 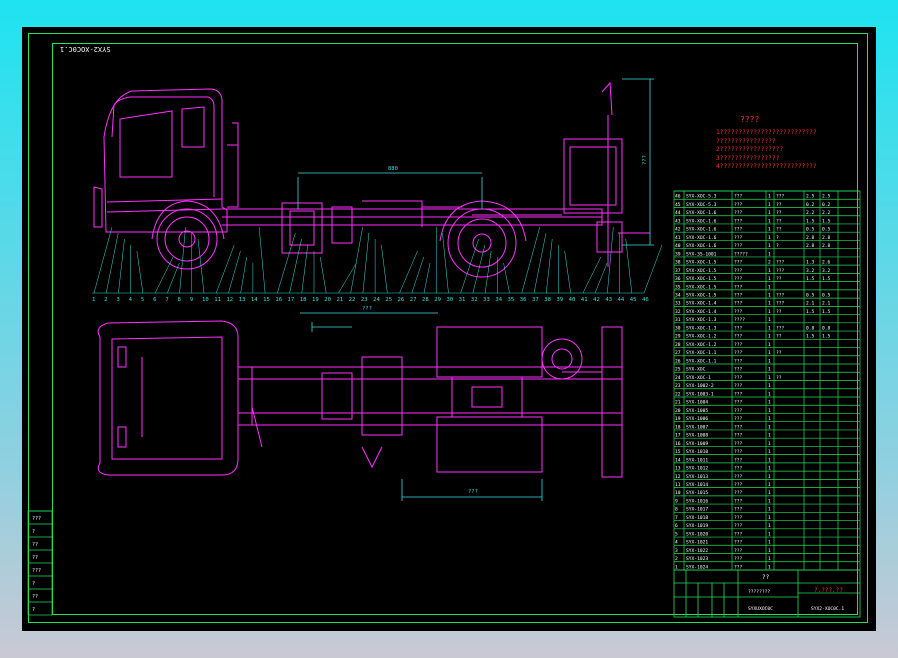 I want to click on balloon-number: 17, so click(x=291, y=300).